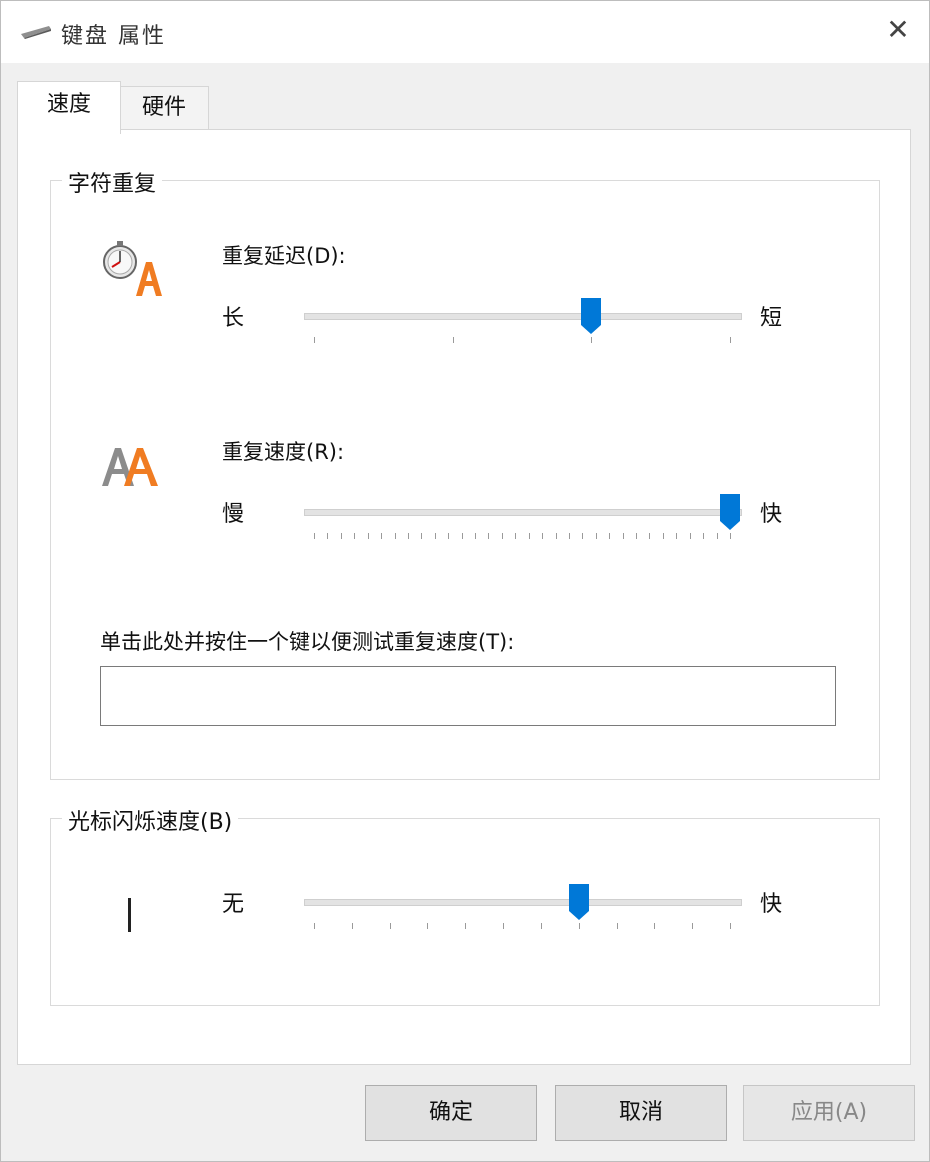 This screenshot has height=1162, width=930. What do you see at coordinates (307, 642) in the screenshot?
I see `test-area-label: 单击此处并按住一个键以便测试重复速度(T):` at bounding box center [307, 642].